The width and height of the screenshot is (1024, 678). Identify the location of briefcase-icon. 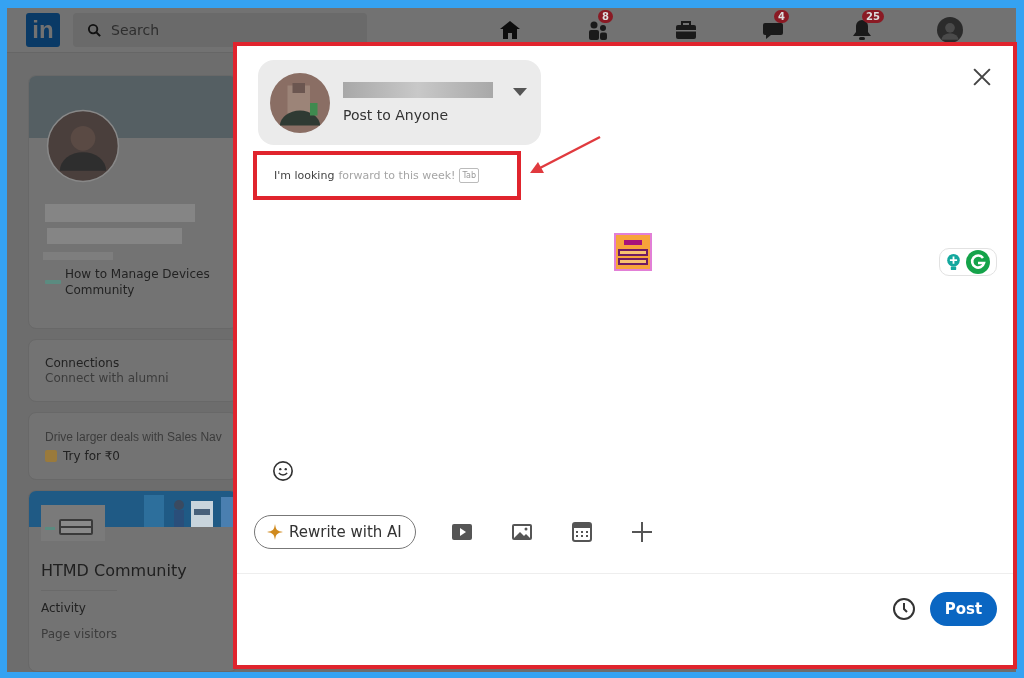
(686, 30).